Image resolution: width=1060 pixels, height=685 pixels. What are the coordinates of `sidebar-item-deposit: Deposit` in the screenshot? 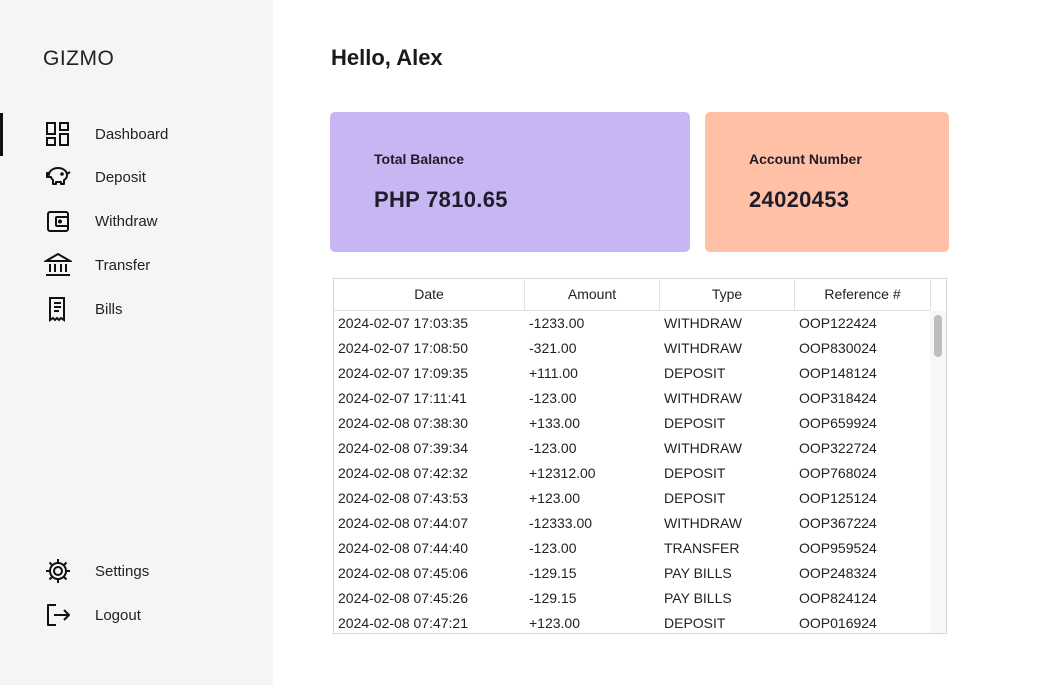 It's located at (136, 177).